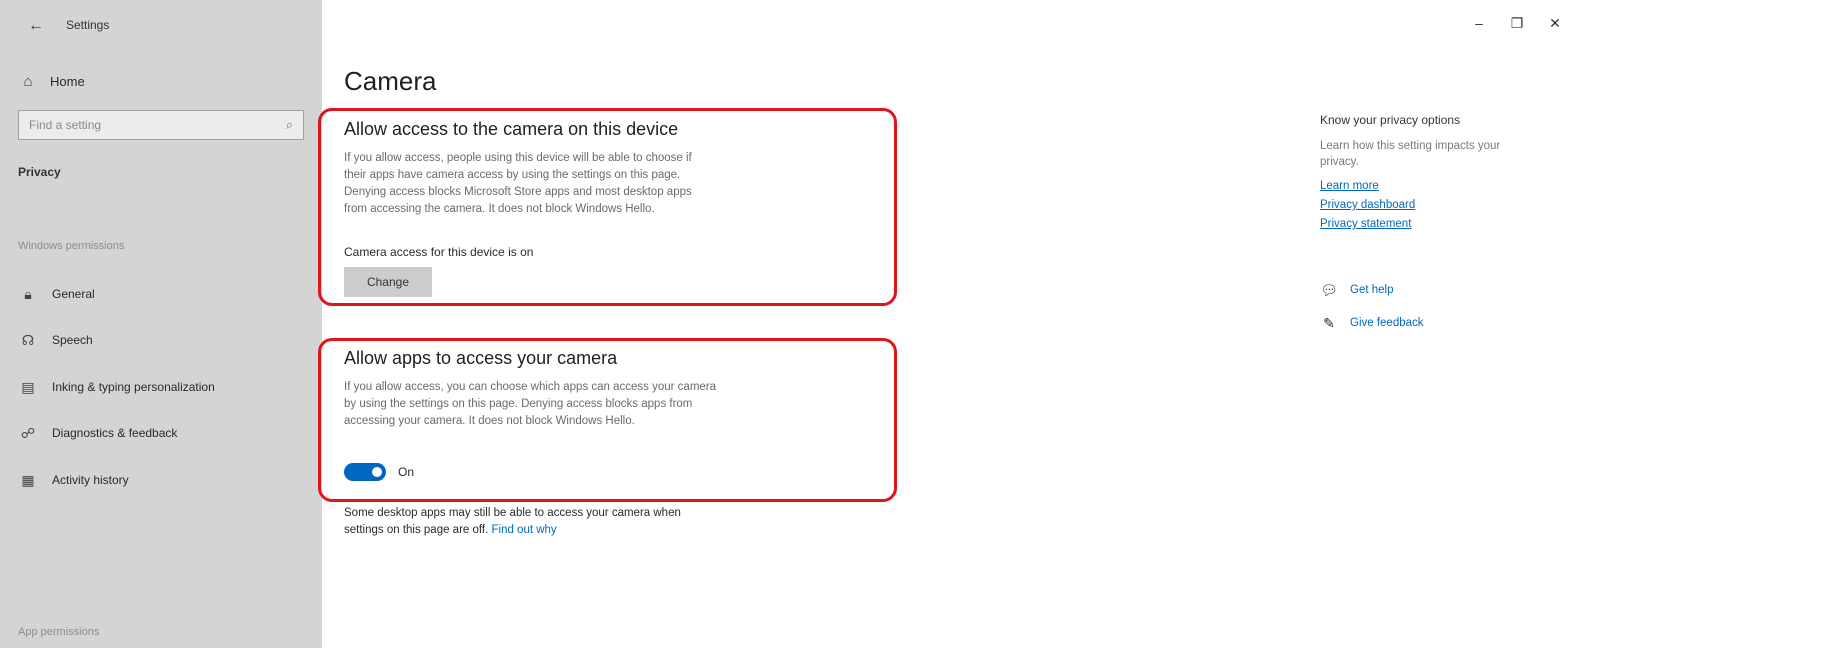  What do you see at coordinates (90, 480) in the screenshot?
I see `sidebar-item-label: Activity history` at bounding box center [90, 480].